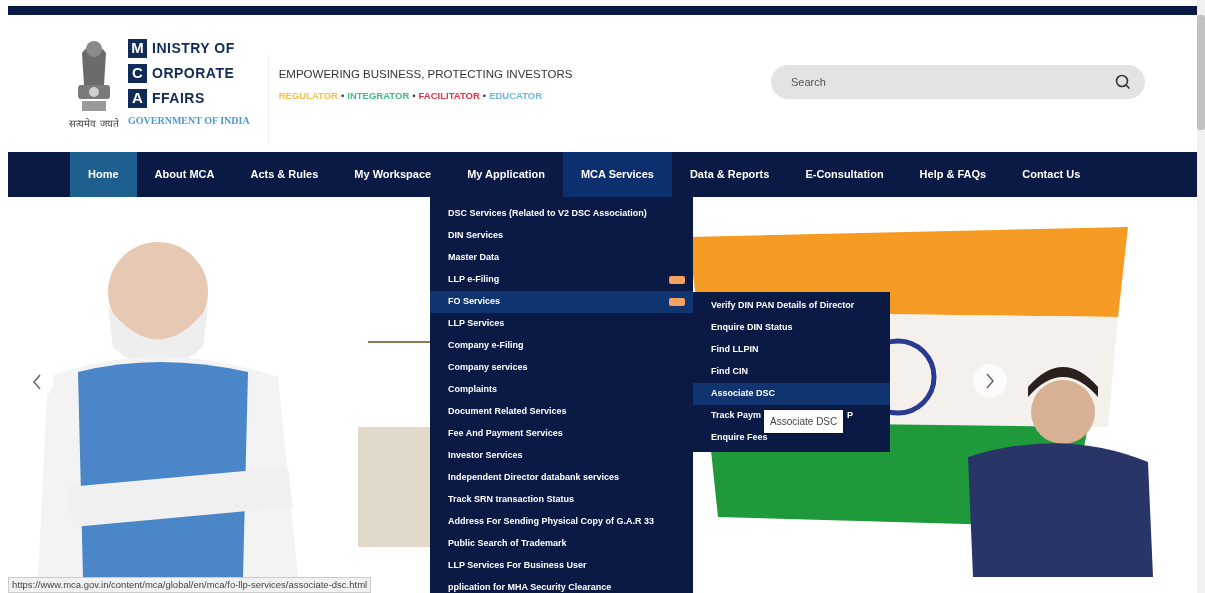  What do you see at coordinates (178, 98) in the screenshot?
I see `logo-word: FFAIRS` at bounding box center [178, 98].